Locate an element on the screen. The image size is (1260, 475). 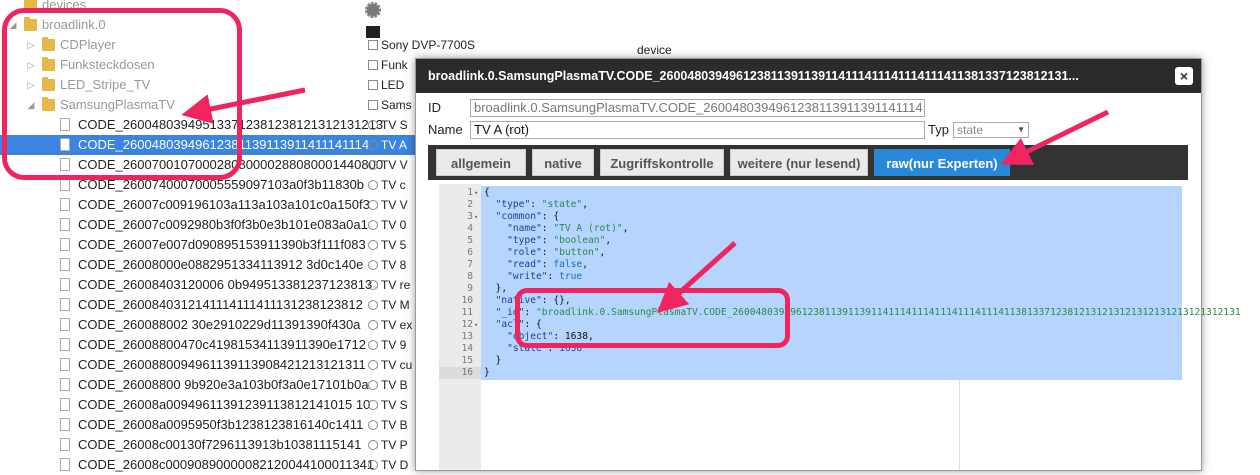
arrow-to-tree is located at coordinates (243, 105).